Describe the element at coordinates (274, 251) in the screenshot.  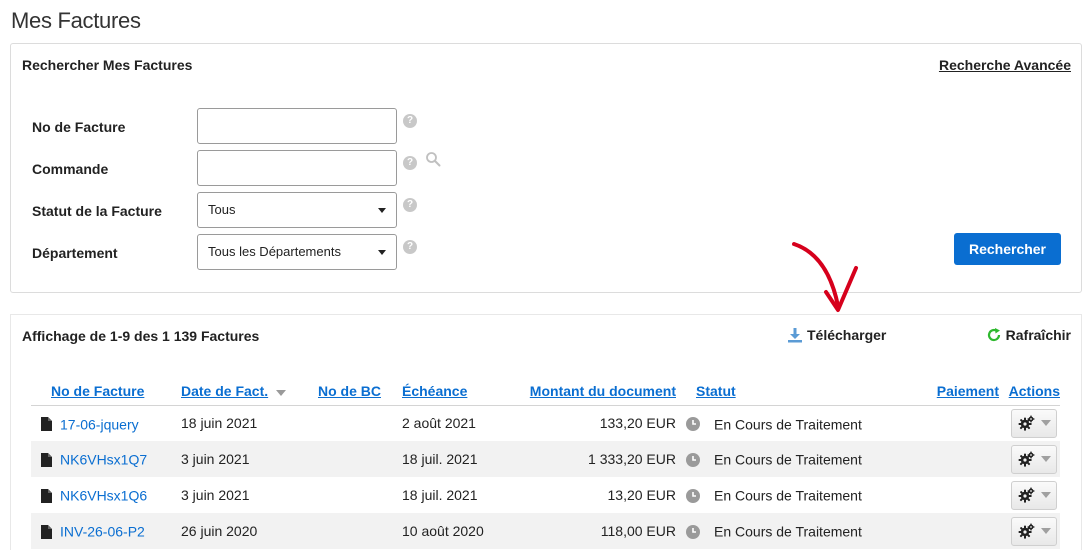
I see `department-select-value: Tous les Départements` at that location.